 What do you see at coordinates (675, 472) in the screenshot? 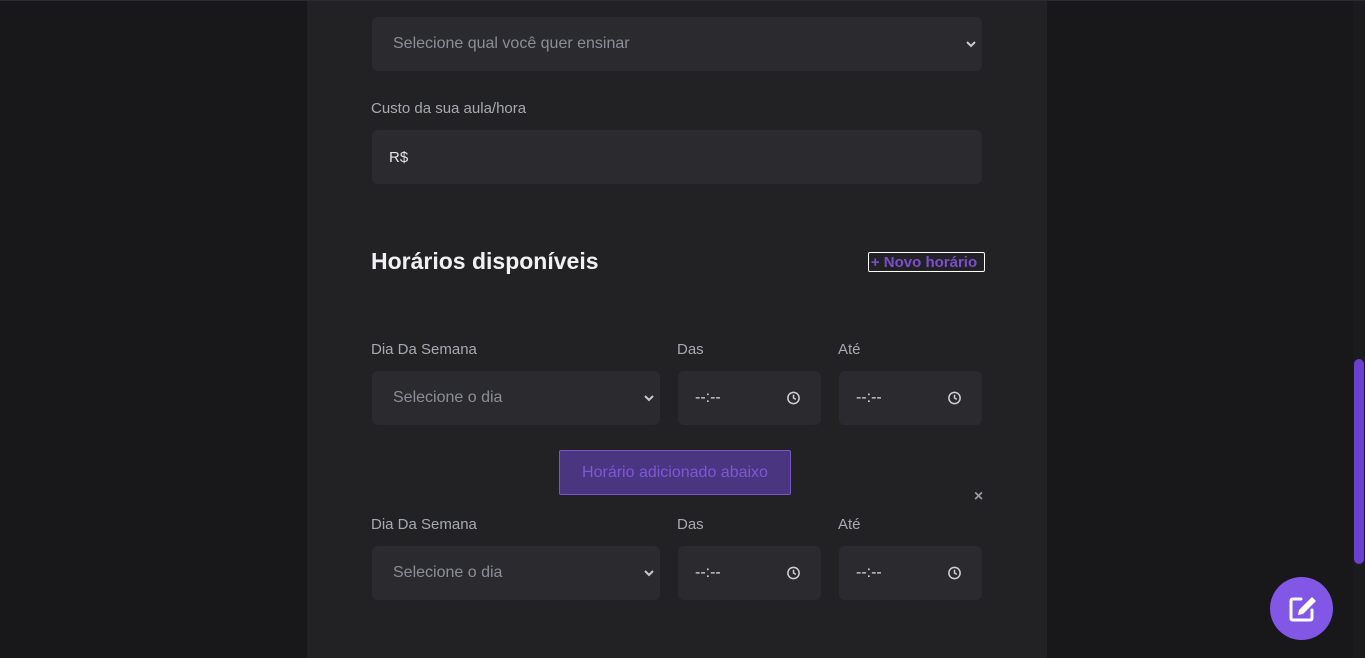
I see `schedule-added-button: Horário adicionado abaixo` at bounding box center [675, 472].